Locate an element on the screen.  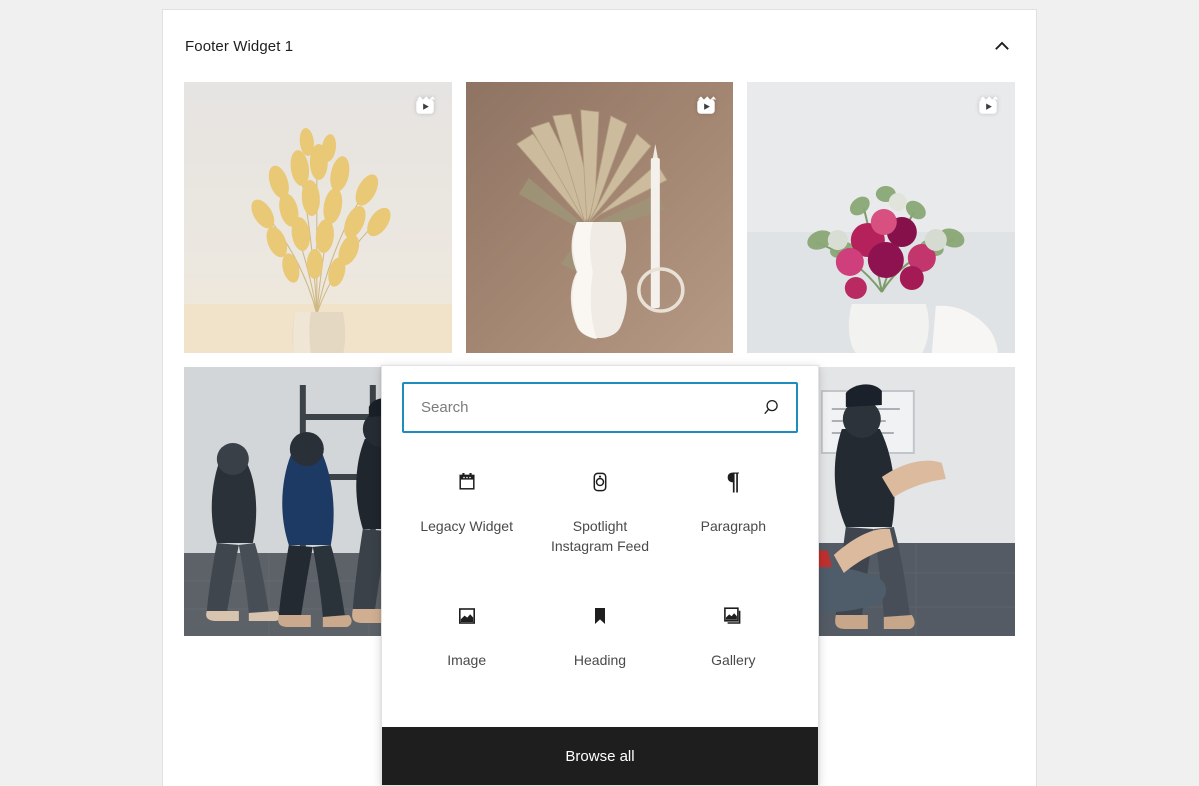
block-item-label: Paragraph is located at coordinates (733, 526).